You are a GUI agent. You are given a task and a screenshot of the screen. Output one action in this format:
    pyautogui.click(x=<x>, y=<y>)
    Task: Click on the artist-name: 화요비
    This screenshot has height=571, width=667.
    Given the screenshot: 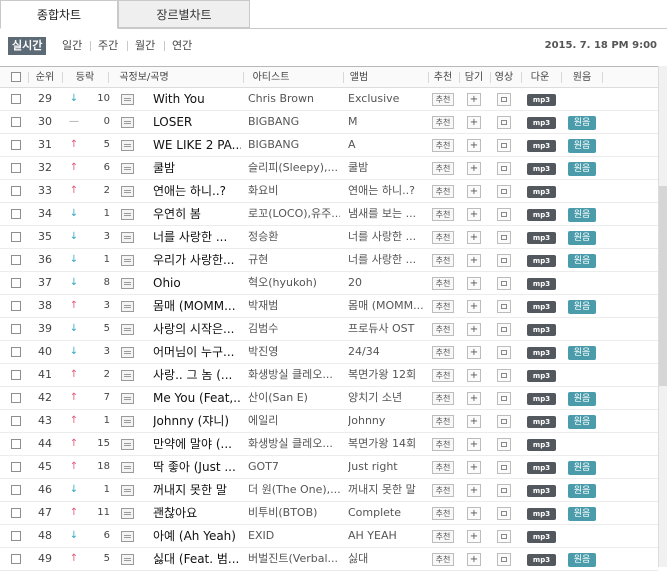 What is the action you would take?
    pyautogui.click(x=294, y=191)
    